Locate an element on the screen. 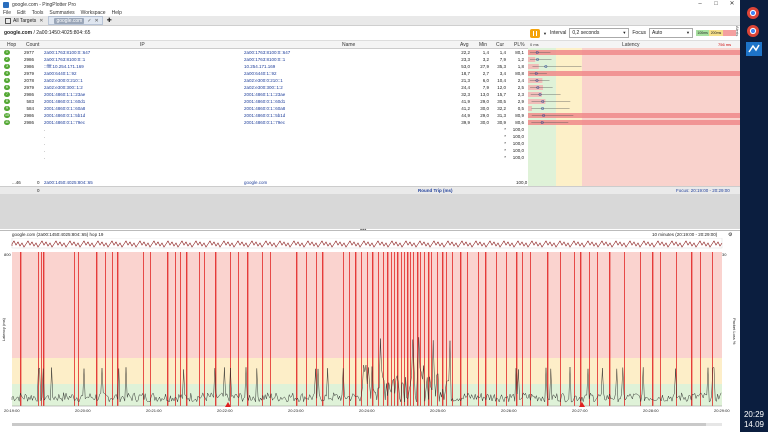  menu-help: Help is located at coordinates (117, 13).